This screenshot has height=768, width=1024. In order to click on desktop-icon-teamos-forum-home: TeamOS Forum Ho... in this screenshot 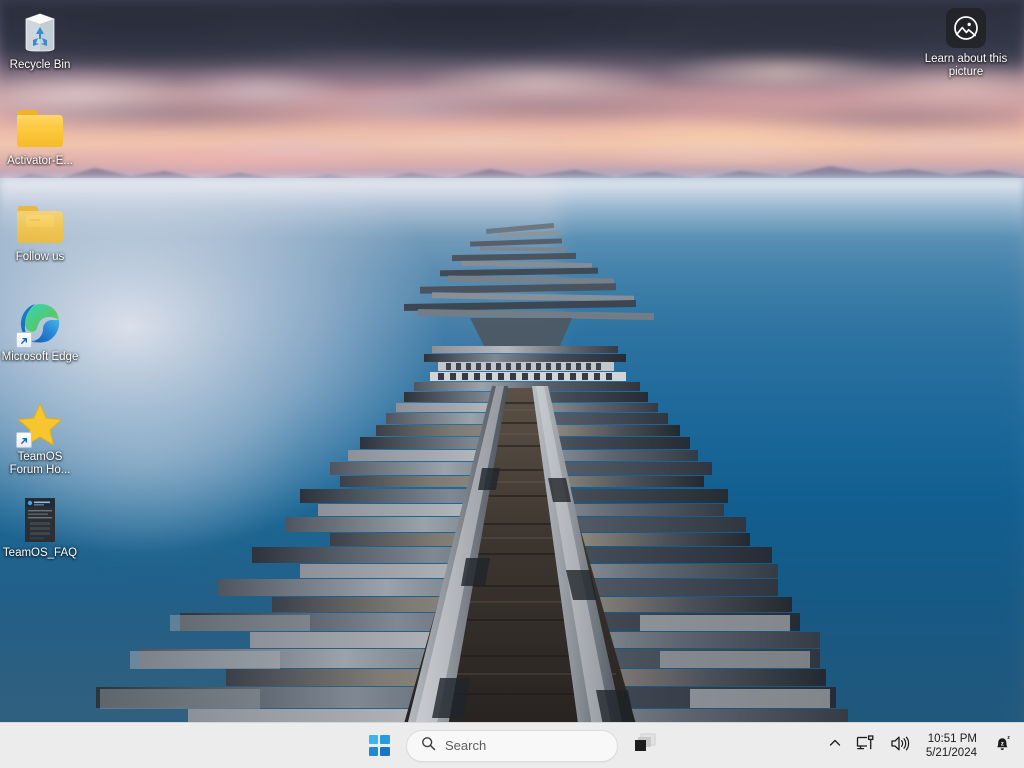, I will do `click(40, 438)`.